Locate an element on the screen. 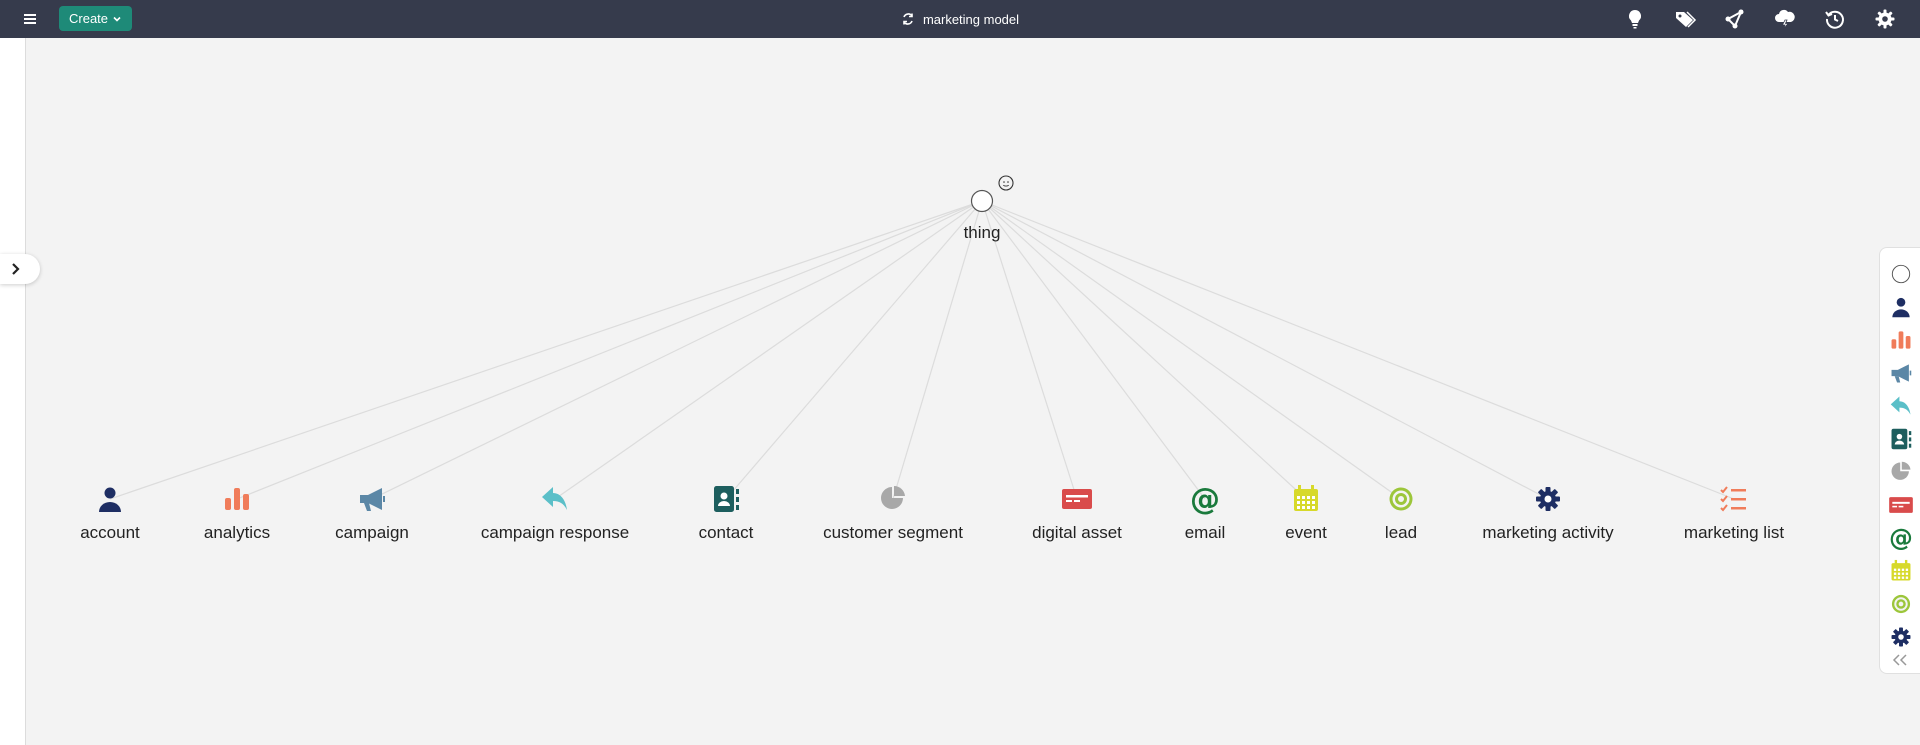 This screenshot has height=745, width=1920. node-marketing-activity: marketing activity is located at coordinates (1548, 514).